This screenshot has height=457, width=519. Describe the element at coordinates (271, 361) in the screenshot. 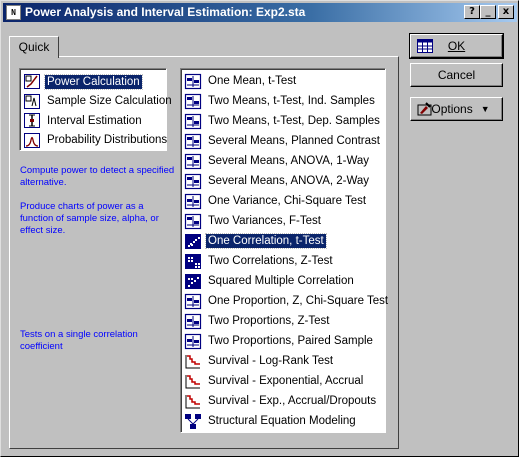

I see `test-item-label: Survival - Log-Rank Test` at that location.